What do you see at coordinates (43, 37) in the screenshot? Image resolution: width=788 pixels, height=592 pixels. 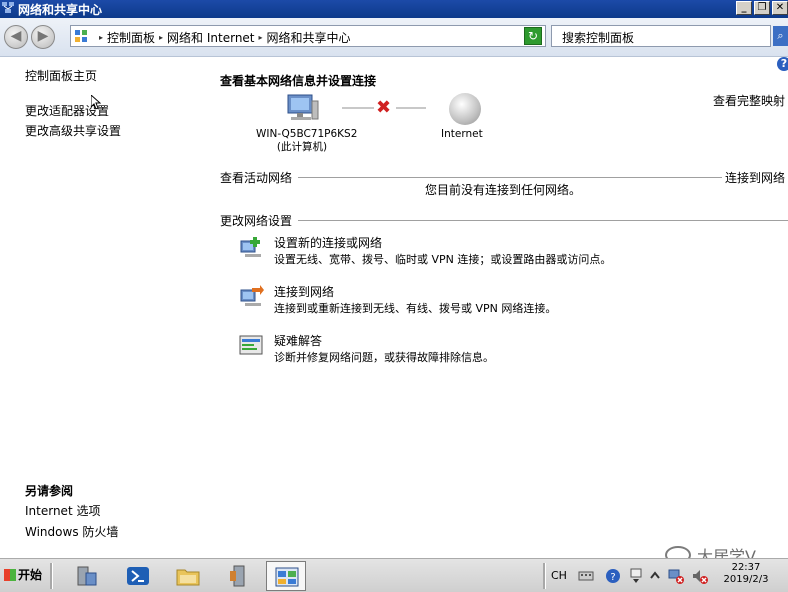 I see `forward-button: ▶` at bounding box center [43, 37].